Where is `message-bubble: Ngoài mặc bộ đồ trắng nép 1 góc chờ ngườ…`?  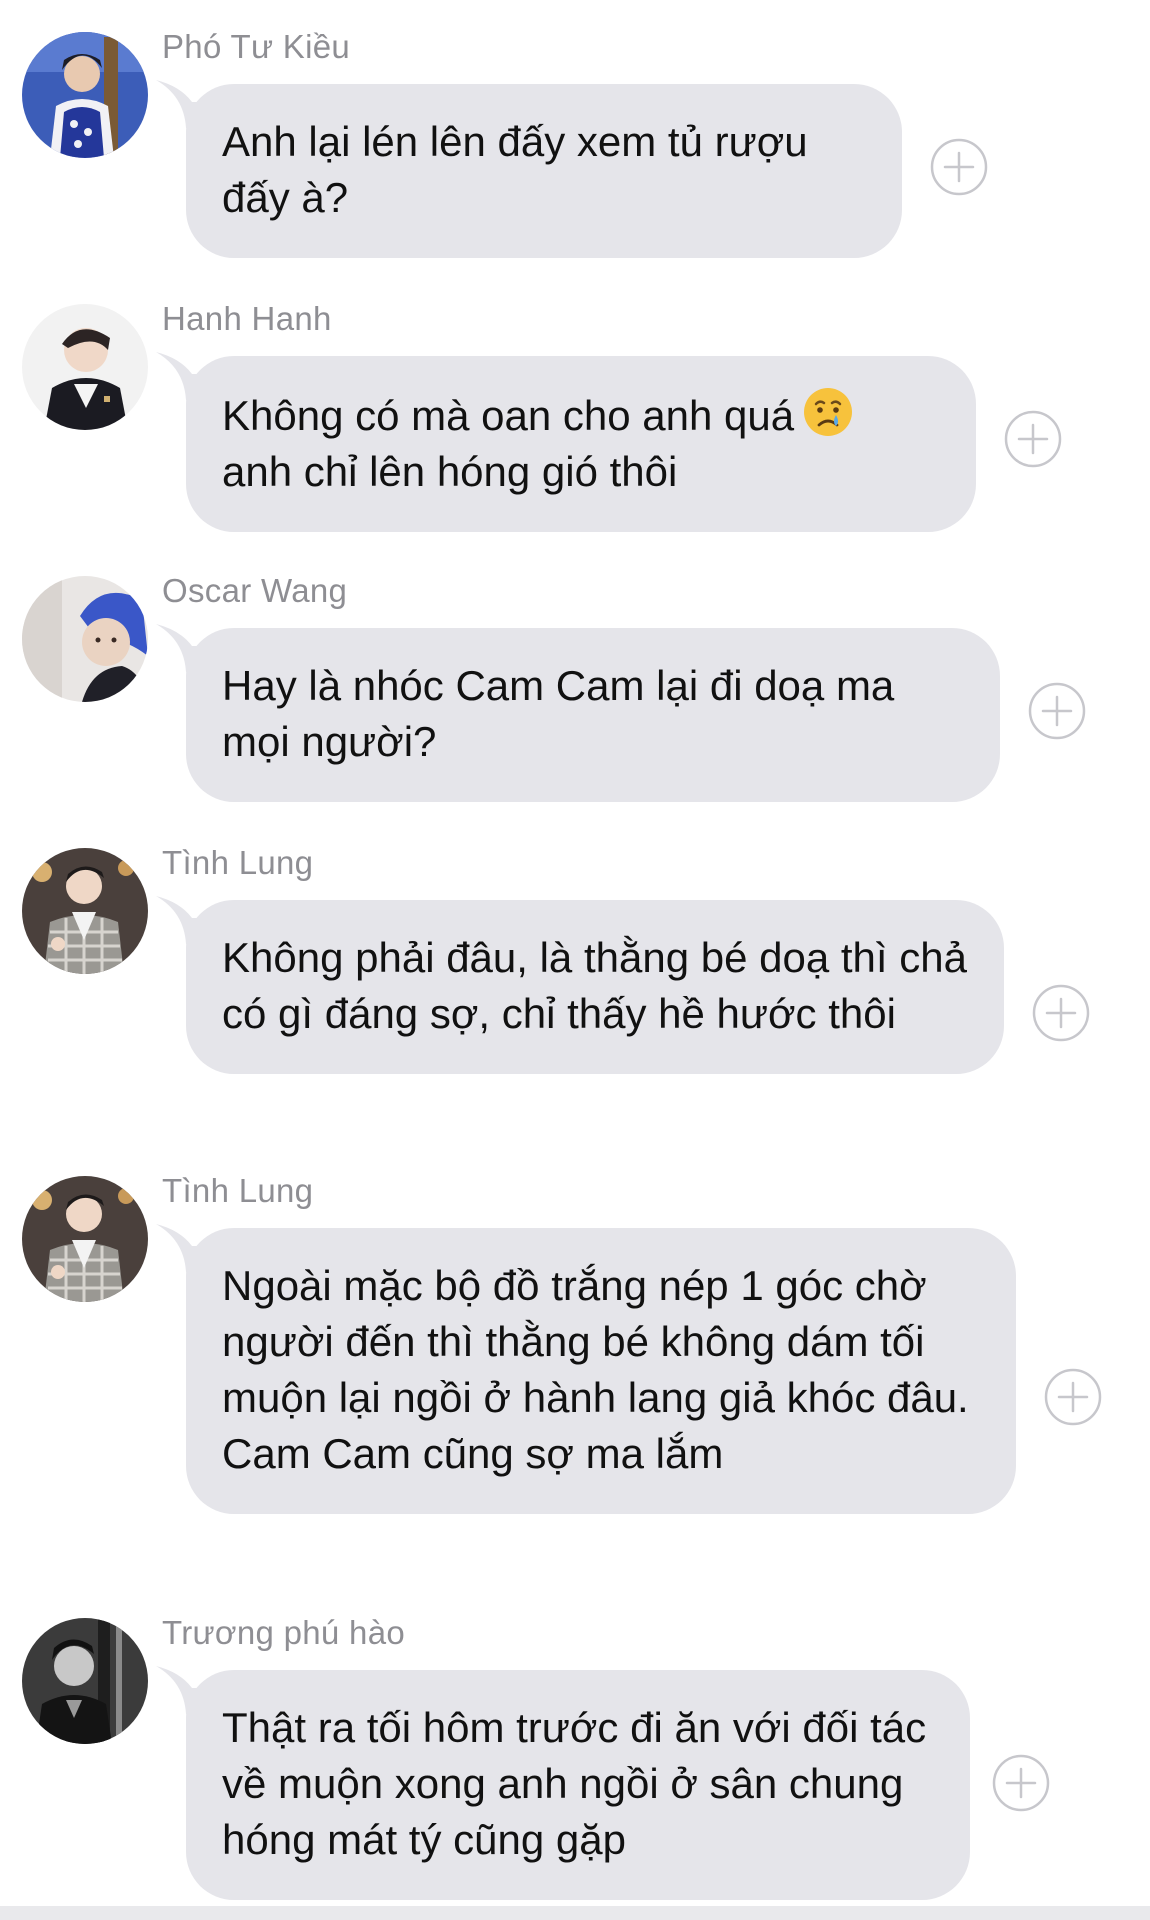
message-bubble: Ngoài mặc bộ đồ trắng nép 1 góc chờ ngườ… is located at coordinates (586, 1369).